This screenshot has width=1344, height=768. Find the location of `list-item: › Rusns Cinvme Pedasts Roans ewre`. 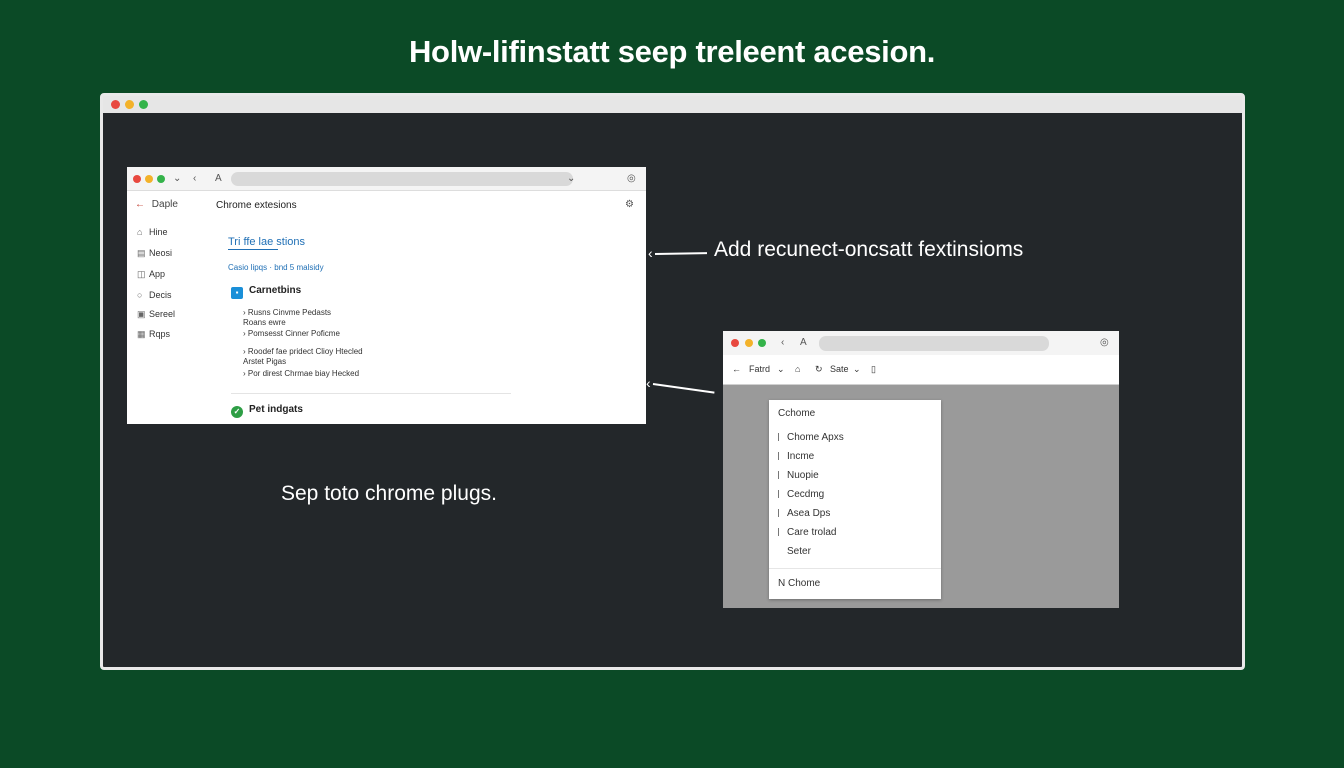

list-item: › Rusns Cinvme Pedasts Roans ewre is located at coordinates (287, 318).